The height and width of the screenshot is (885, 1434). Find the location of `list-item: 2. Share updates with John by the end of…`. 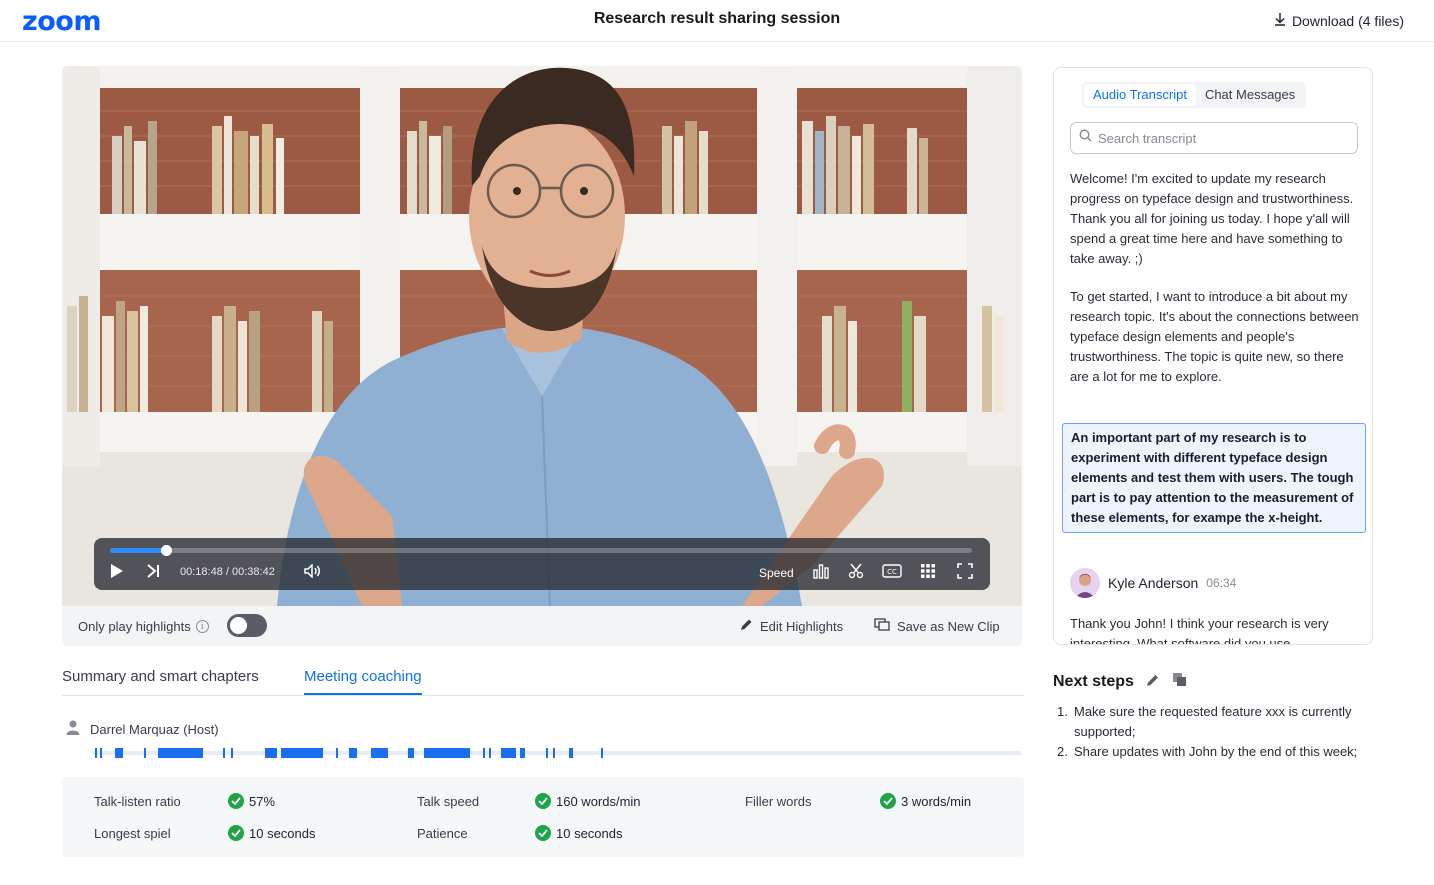

list-item: 2. Share updates with John by the end of… is located at coordinates (1215, 752).